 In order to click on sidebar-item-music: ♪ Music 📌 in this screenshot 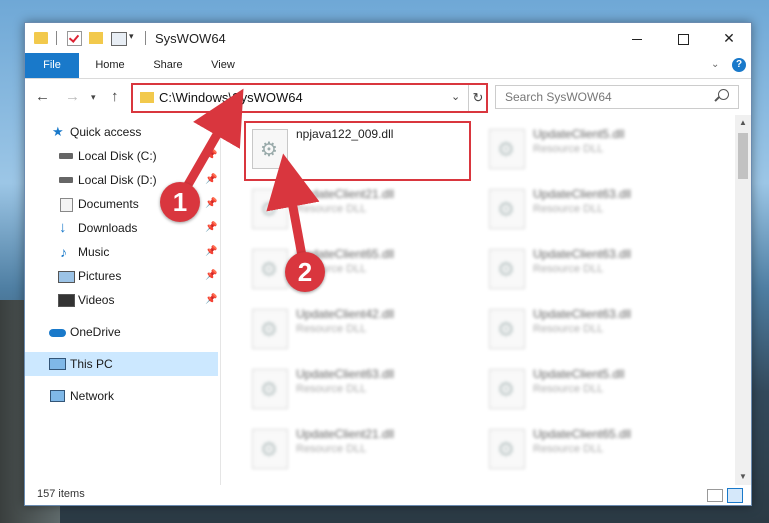, I will do `click(121, 252)`.